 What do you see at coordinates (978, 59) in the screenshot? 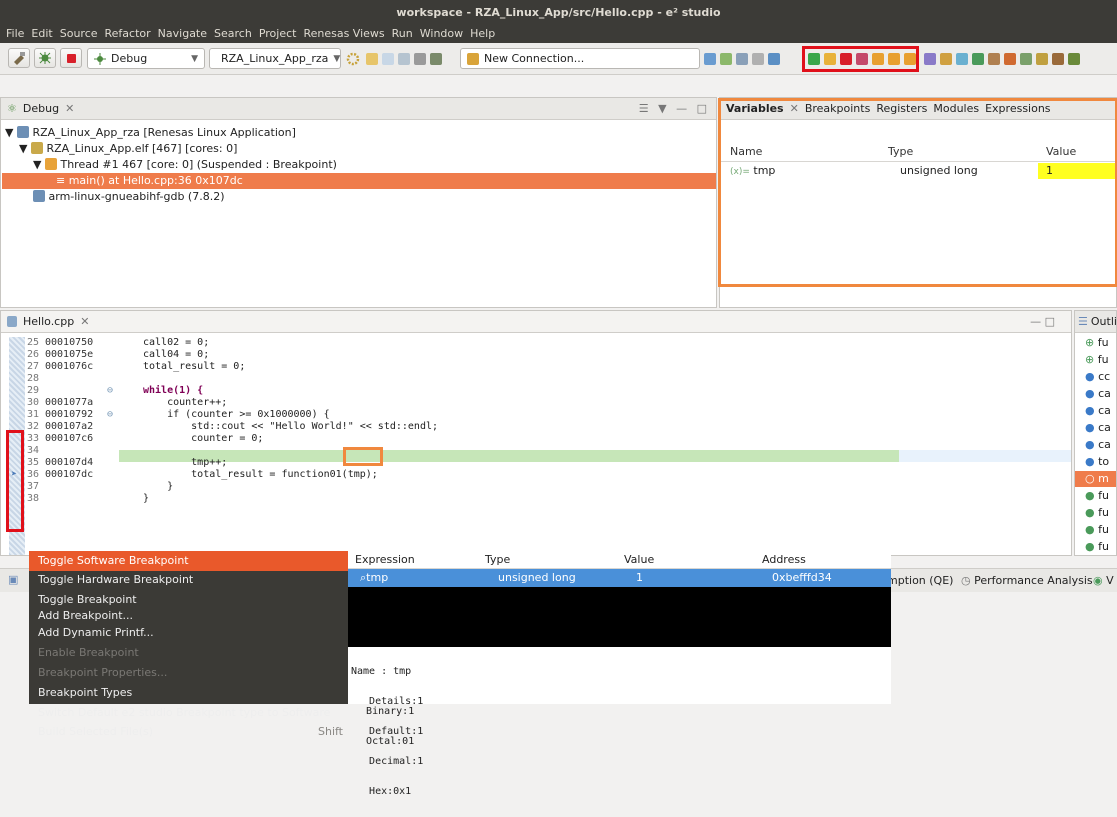
I see `analysis-icon` at bounding box center [978, 59].